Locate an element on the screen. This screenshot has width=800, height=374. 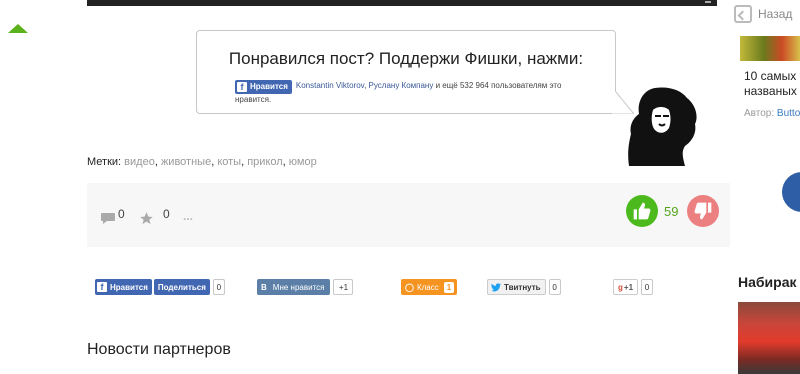
fb-share-like-label: Нравится is located at coordinates (129, 287).